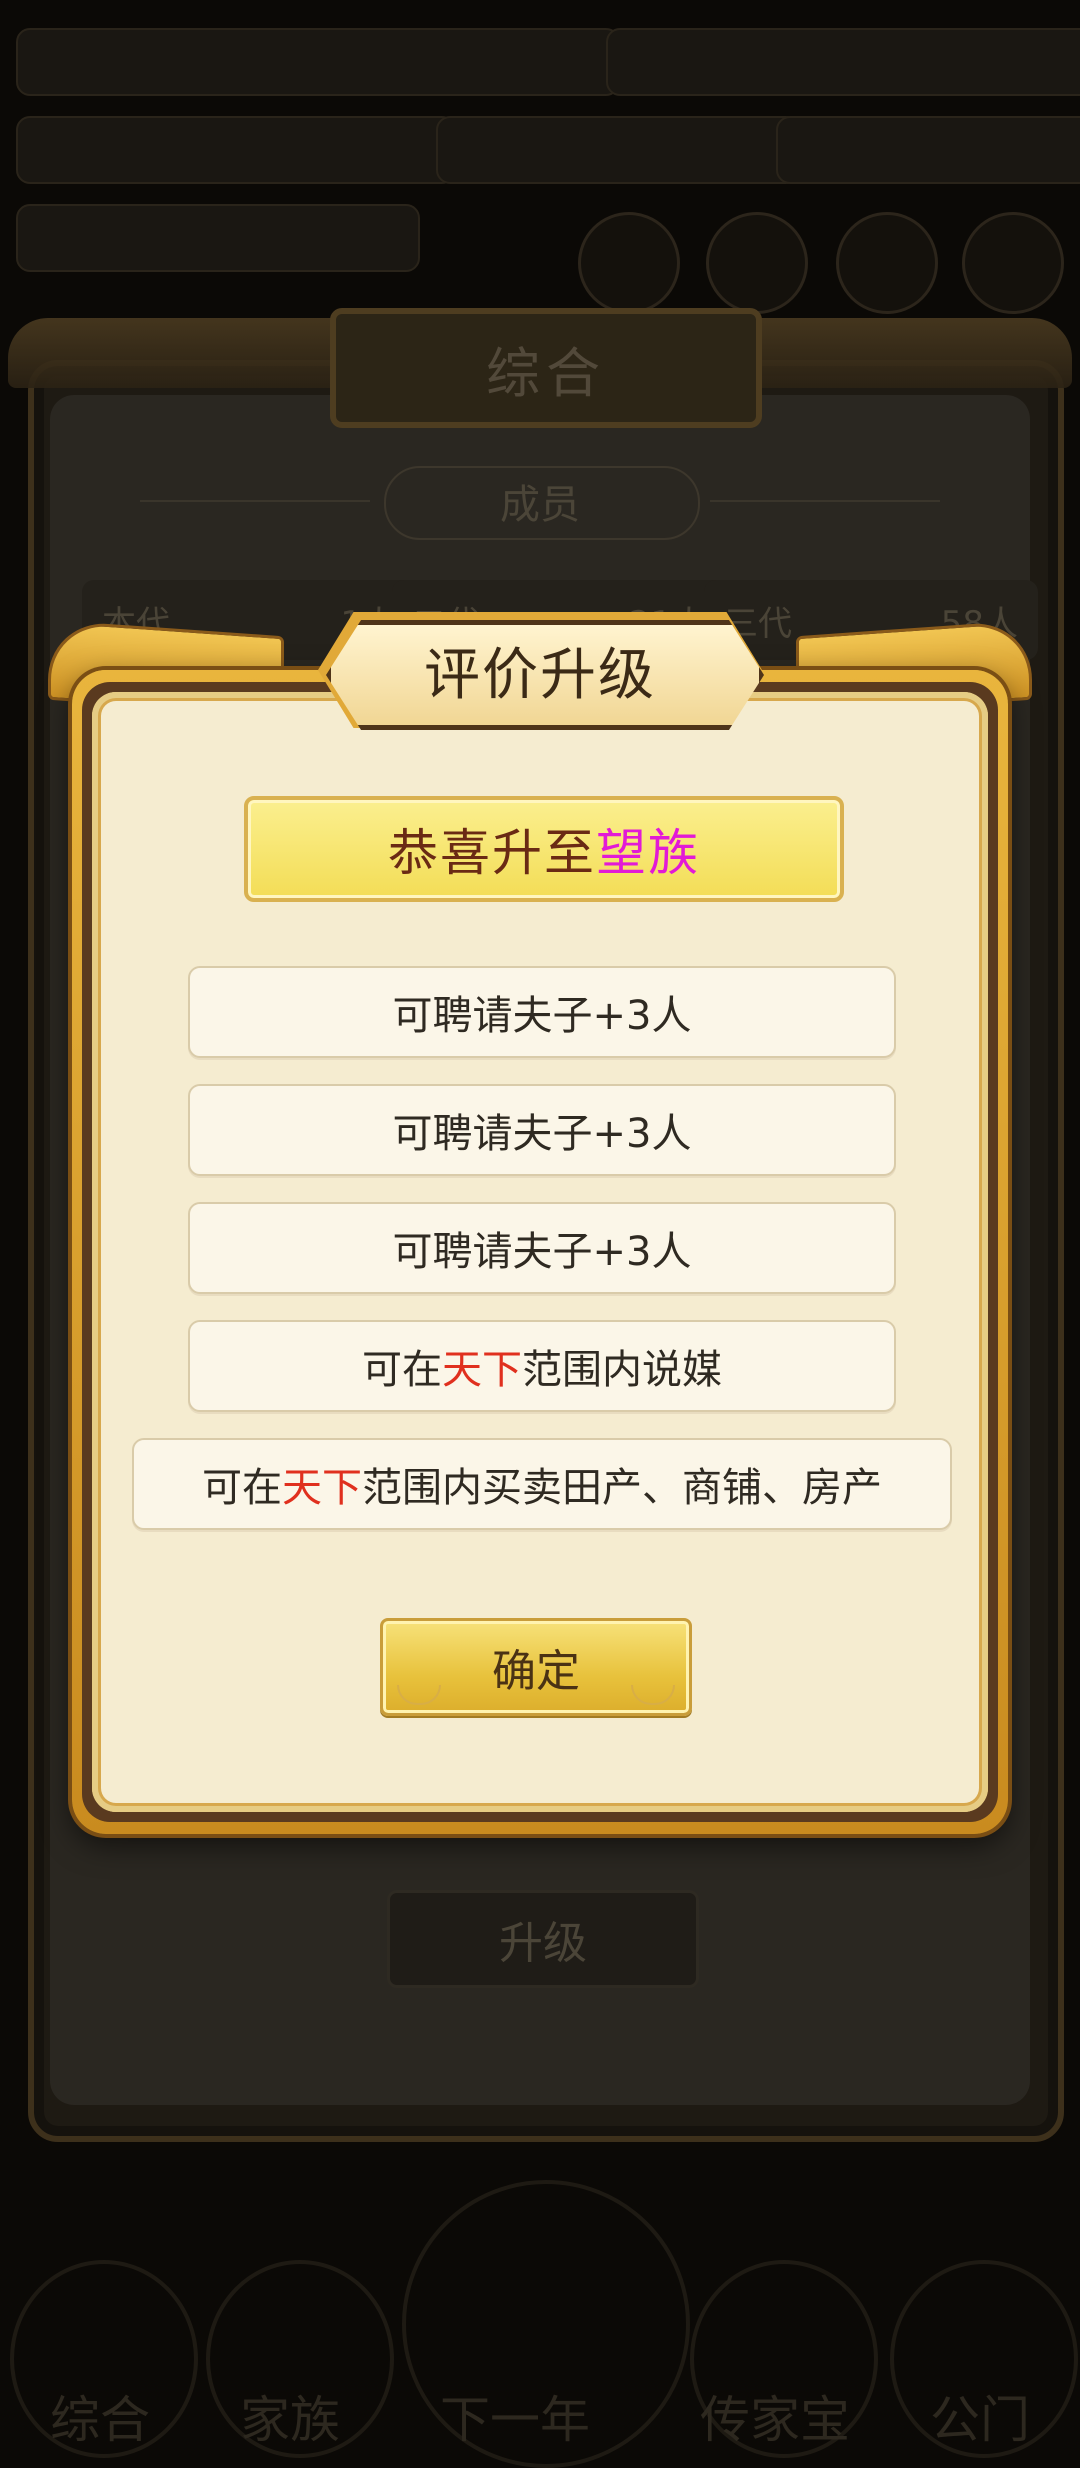 The height and width of the screenshot is (2468, 1080). I want to click on hud-player-bar, so click(318, 62).